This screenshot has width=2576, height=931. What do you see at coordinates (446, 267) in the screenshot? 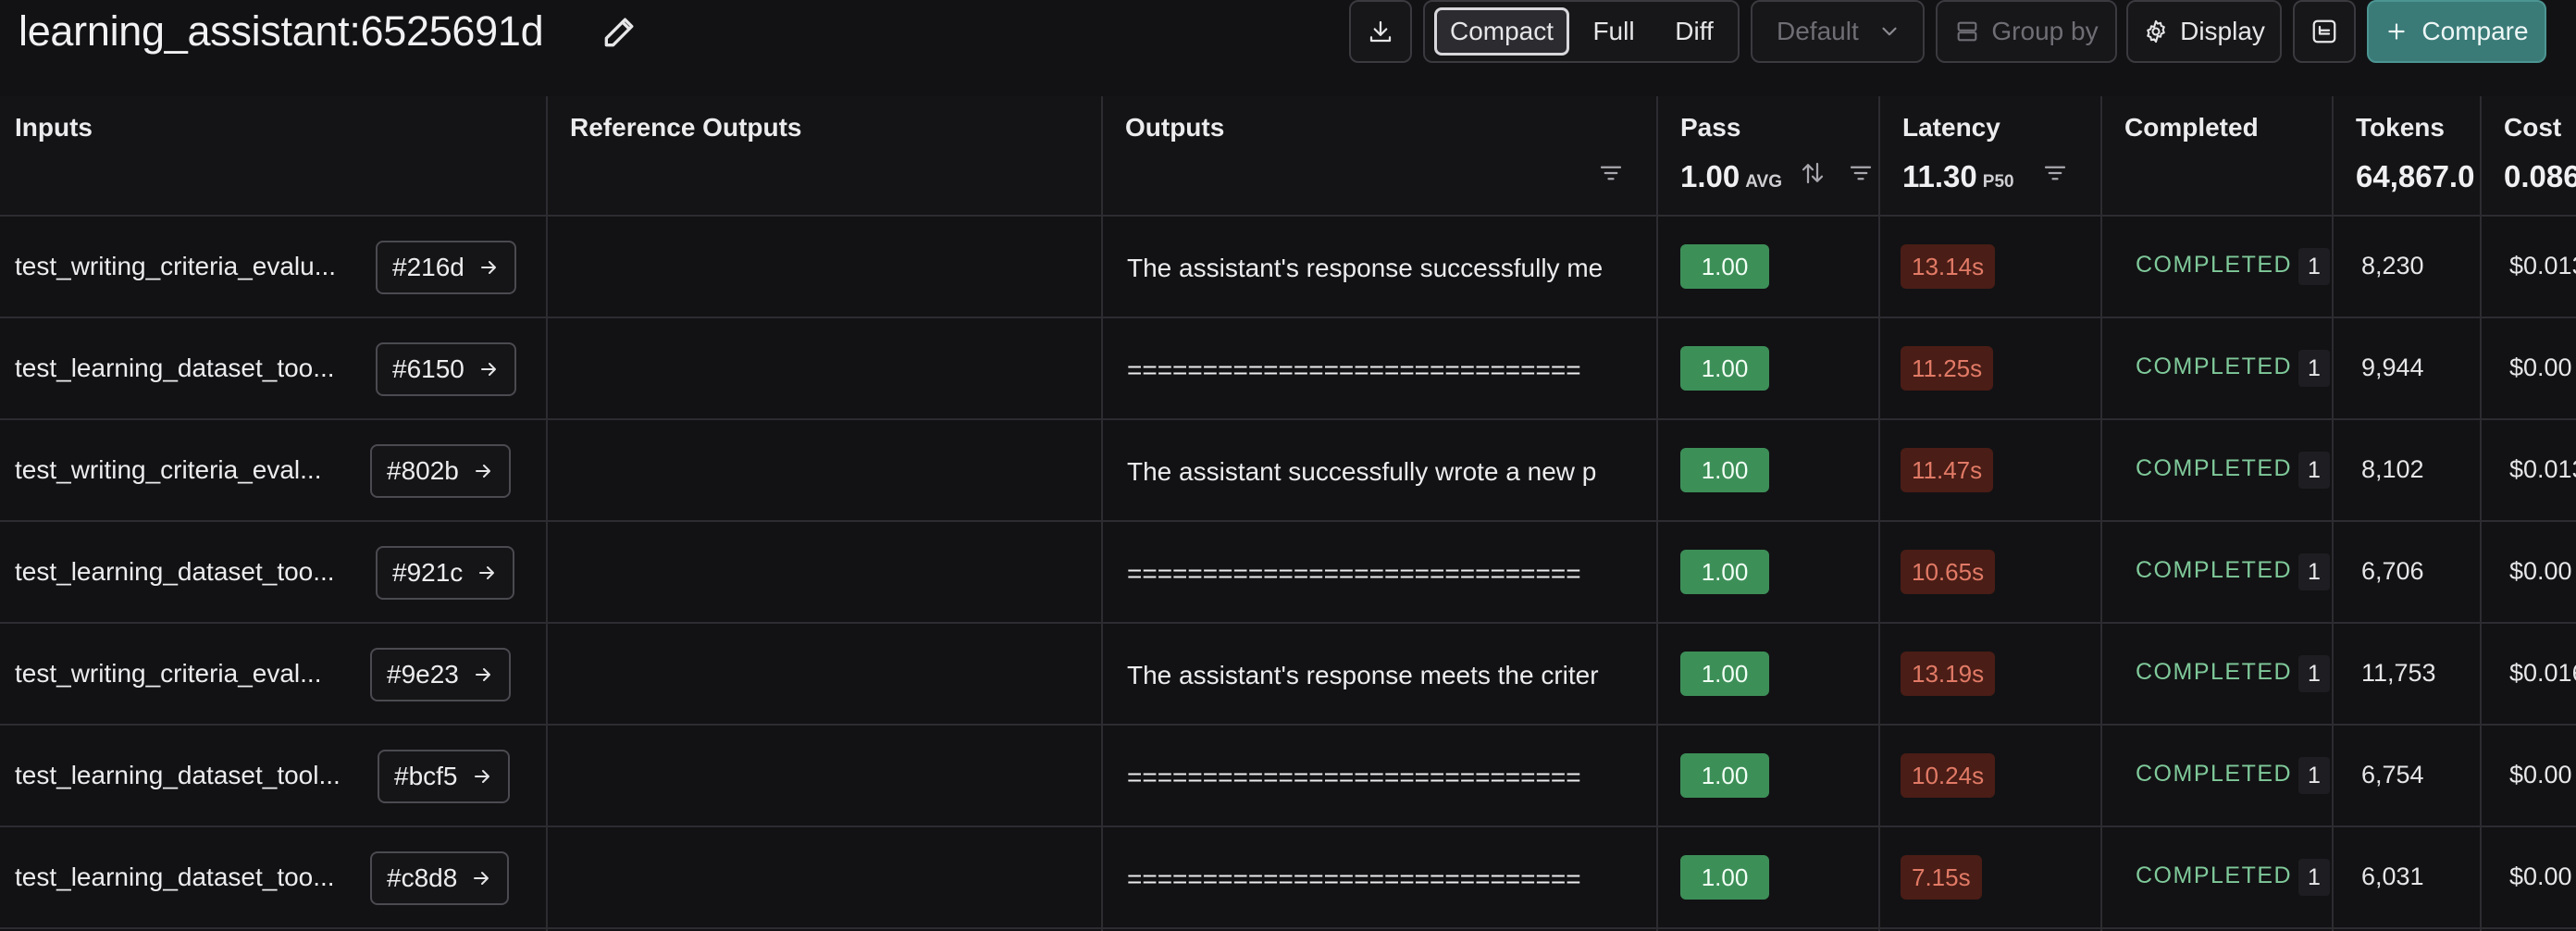
I see `open-run-button: #216d` at bounding box center [446, 267].